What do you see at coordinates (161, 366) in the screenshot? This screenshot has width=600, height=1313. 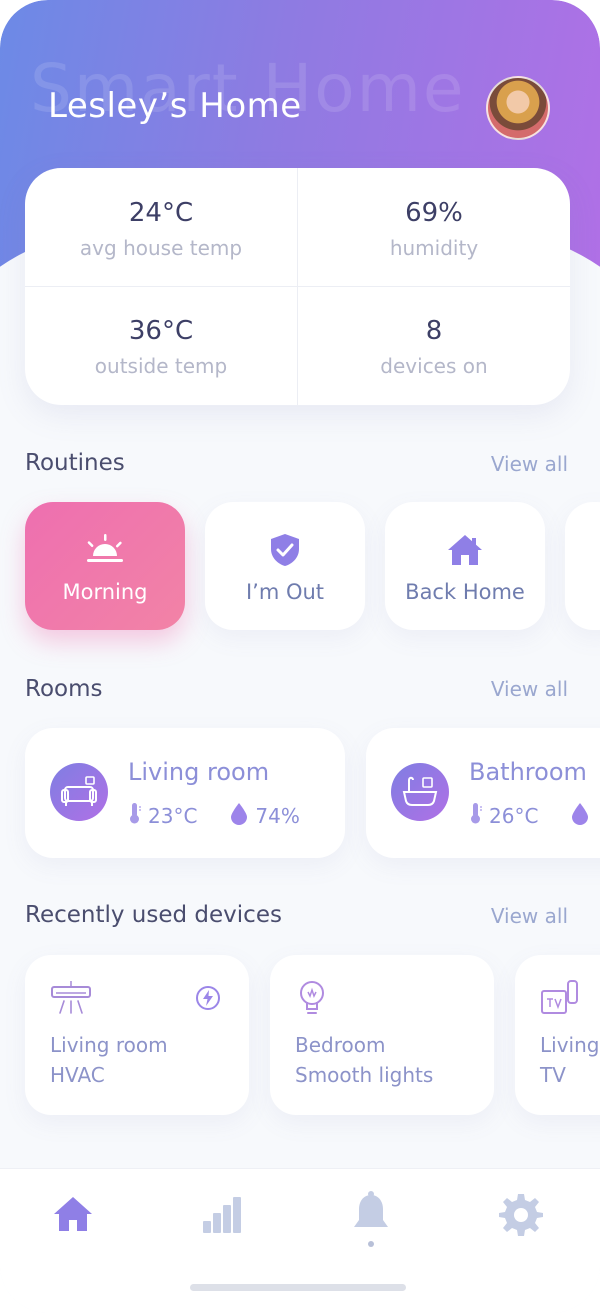 I see `stat-label: outside temp` at bounding box center [161, 366].